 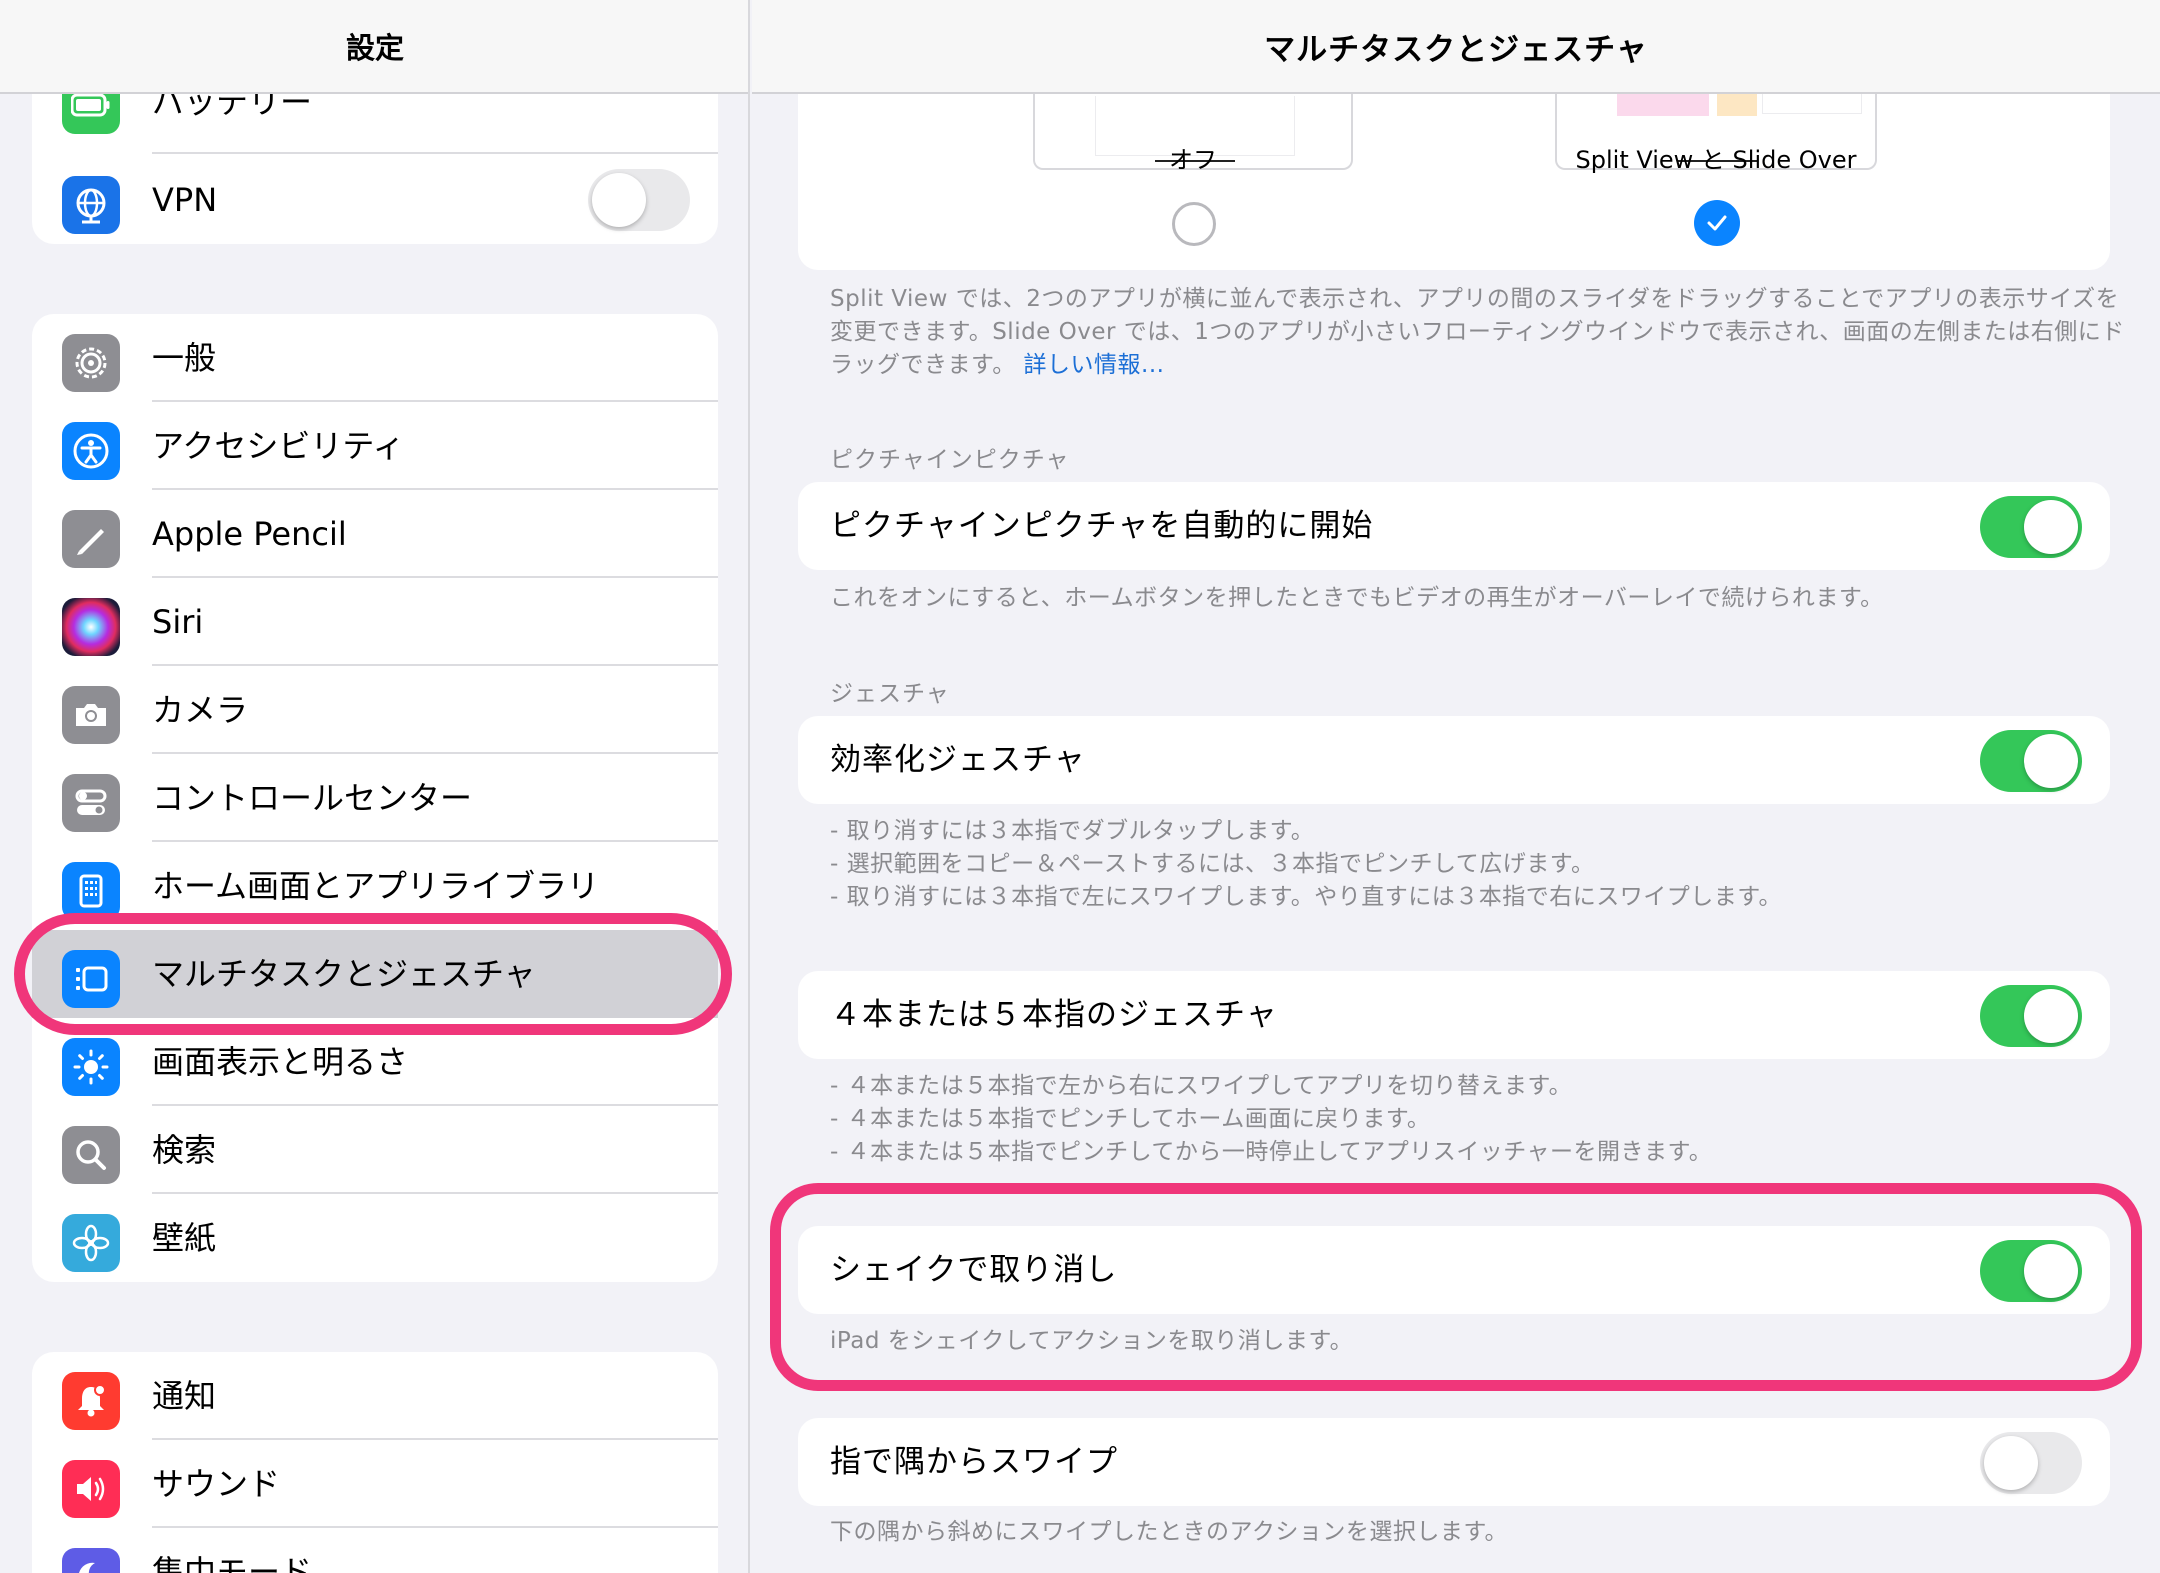 I want to click on home-screen-icon, so click(x=91, y=891).